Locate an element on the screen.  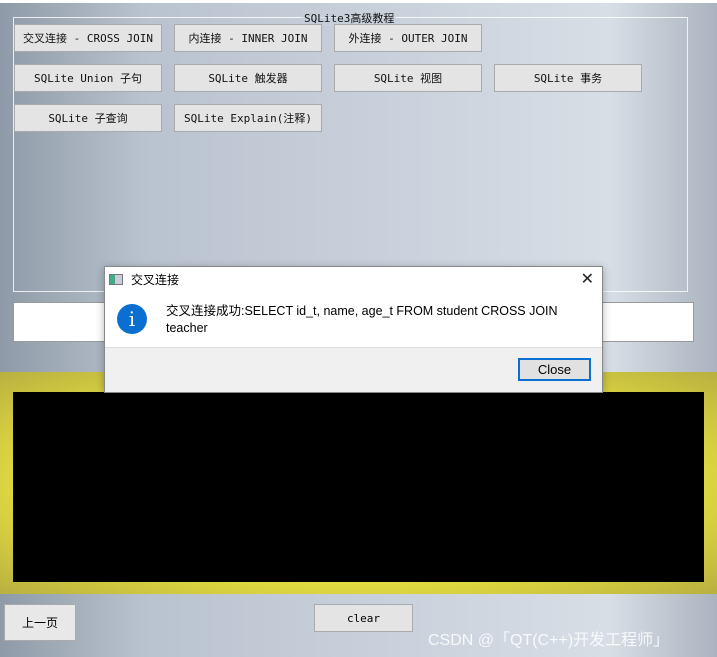
explain-button: SQLite Explain(注释) is located at coordinates (248, 118).